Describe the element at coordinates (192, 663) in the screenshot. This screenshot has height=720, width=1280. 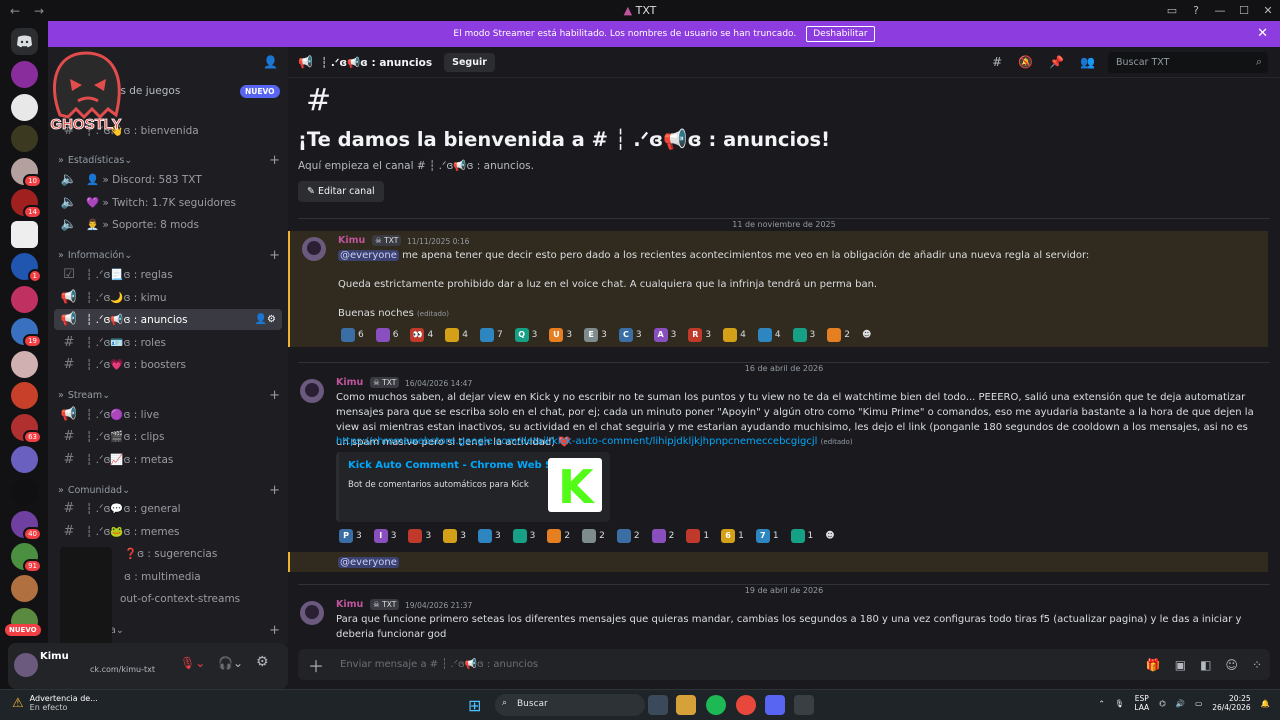
I see `mute-icon: 🎙⌄` at that location.